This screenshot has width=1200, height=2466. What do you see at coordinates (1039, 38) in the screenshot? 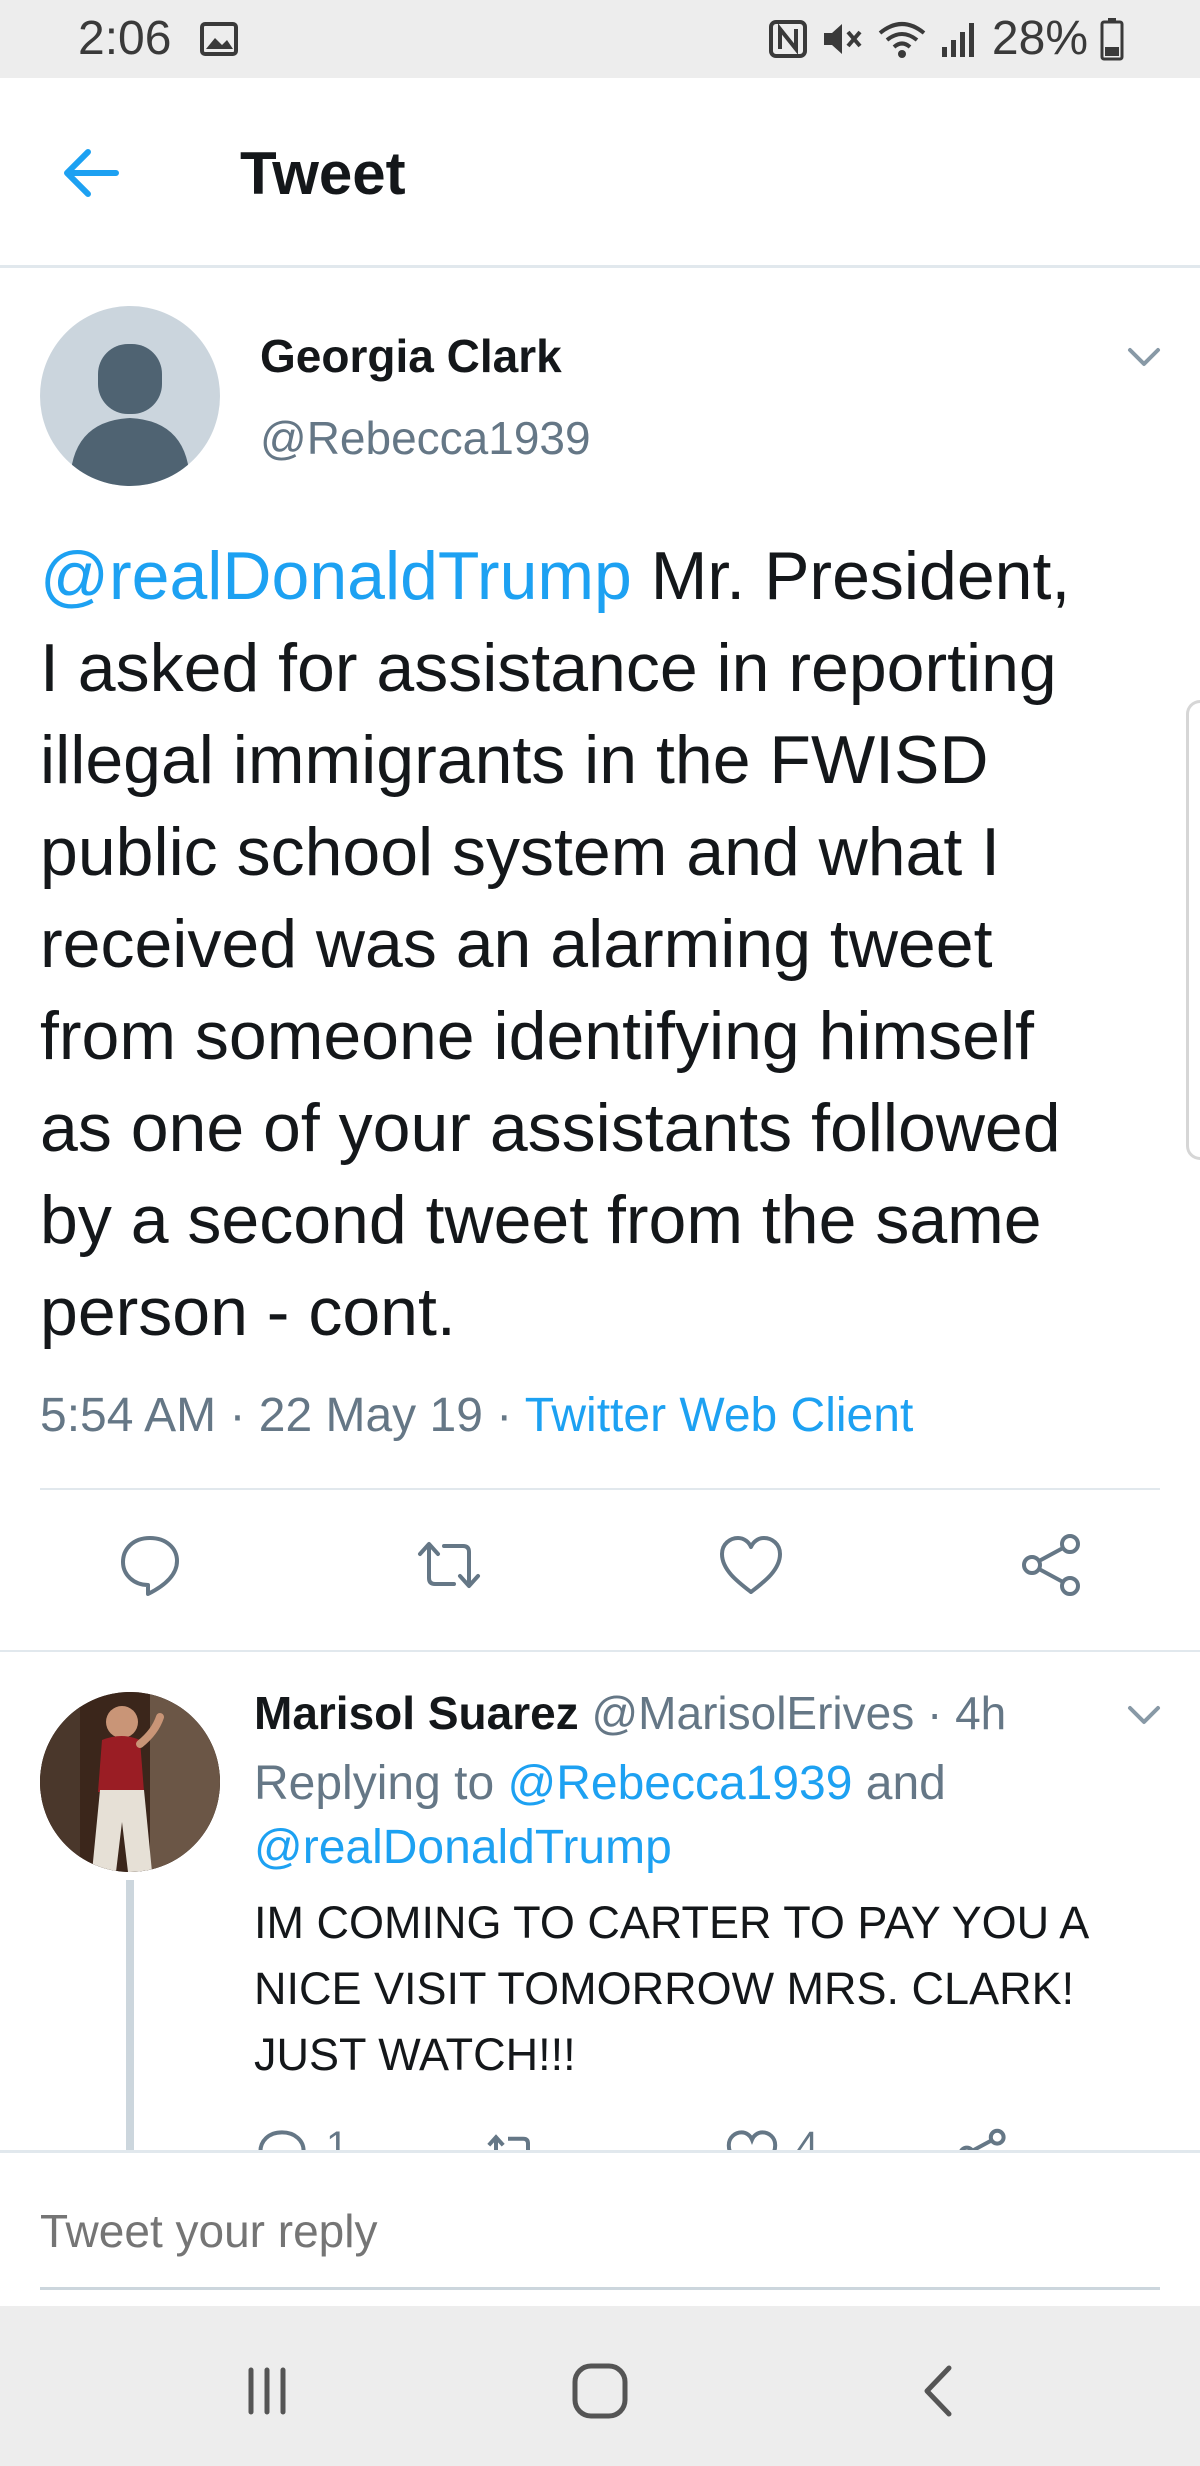
I see `battery-percent: 28%` at bounding box center [1039, 38].